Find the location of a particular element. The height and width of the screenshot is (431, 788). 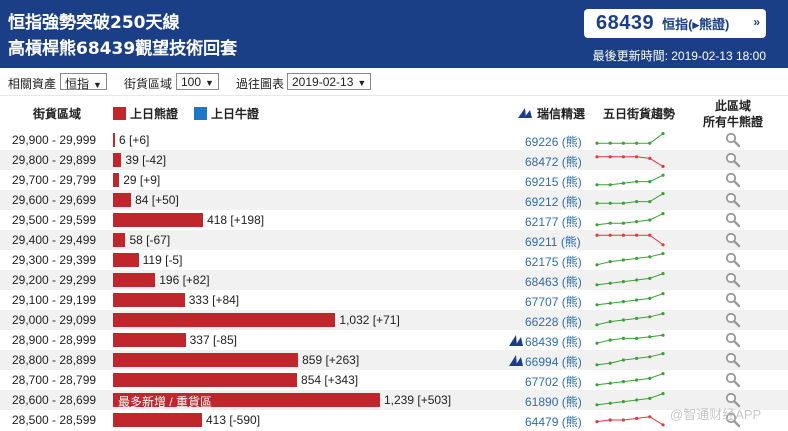

history-date-select: 2019-02-13 ▼ is located at coordinates (329, 81).